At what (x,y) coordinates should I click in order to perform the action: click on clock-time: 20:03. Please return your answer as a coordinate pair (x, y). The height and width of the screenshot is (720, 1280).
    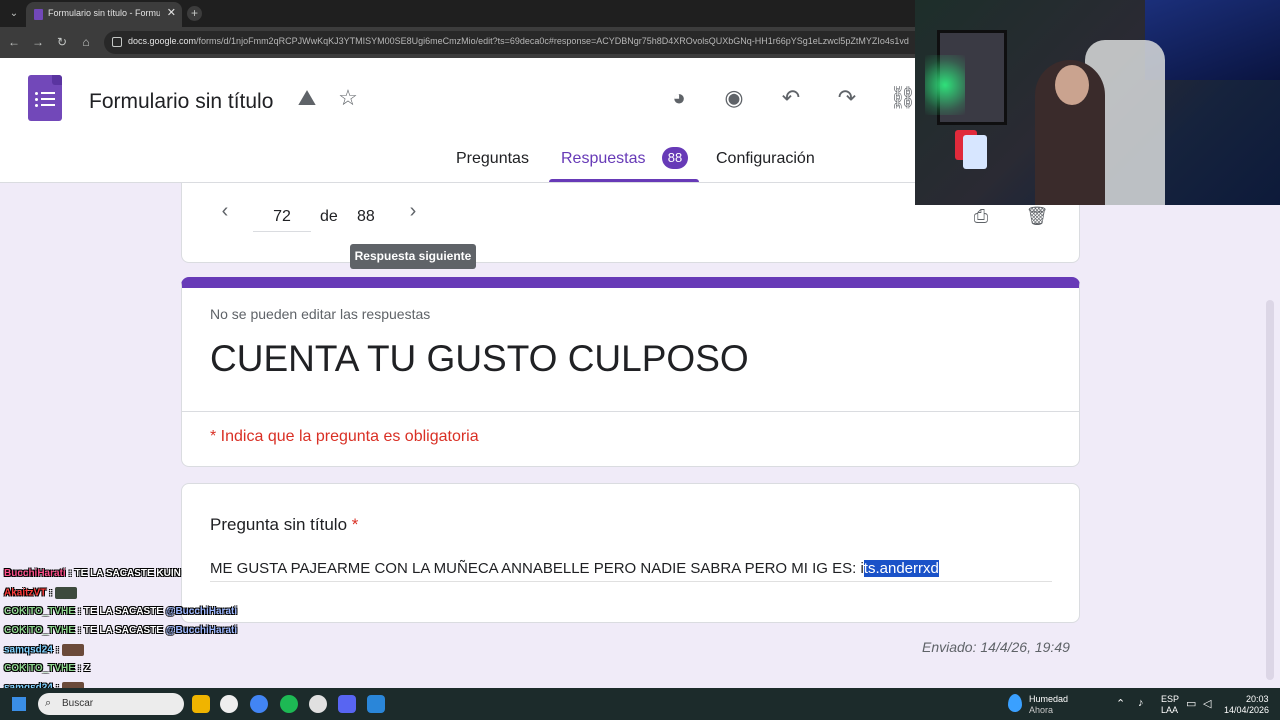
    Looking at the image, I should click on (1257, 699).